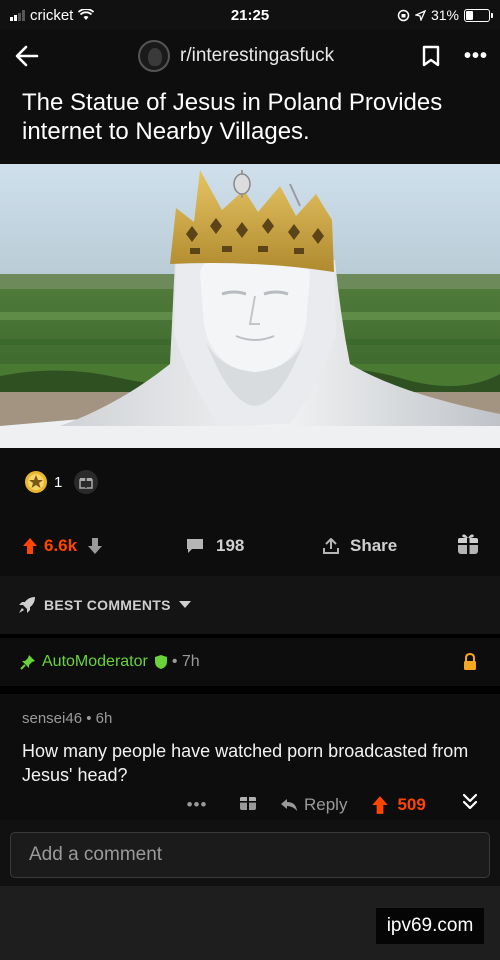  I want to click on add-comment-placeholder: Add a comment, so click(96, 854).